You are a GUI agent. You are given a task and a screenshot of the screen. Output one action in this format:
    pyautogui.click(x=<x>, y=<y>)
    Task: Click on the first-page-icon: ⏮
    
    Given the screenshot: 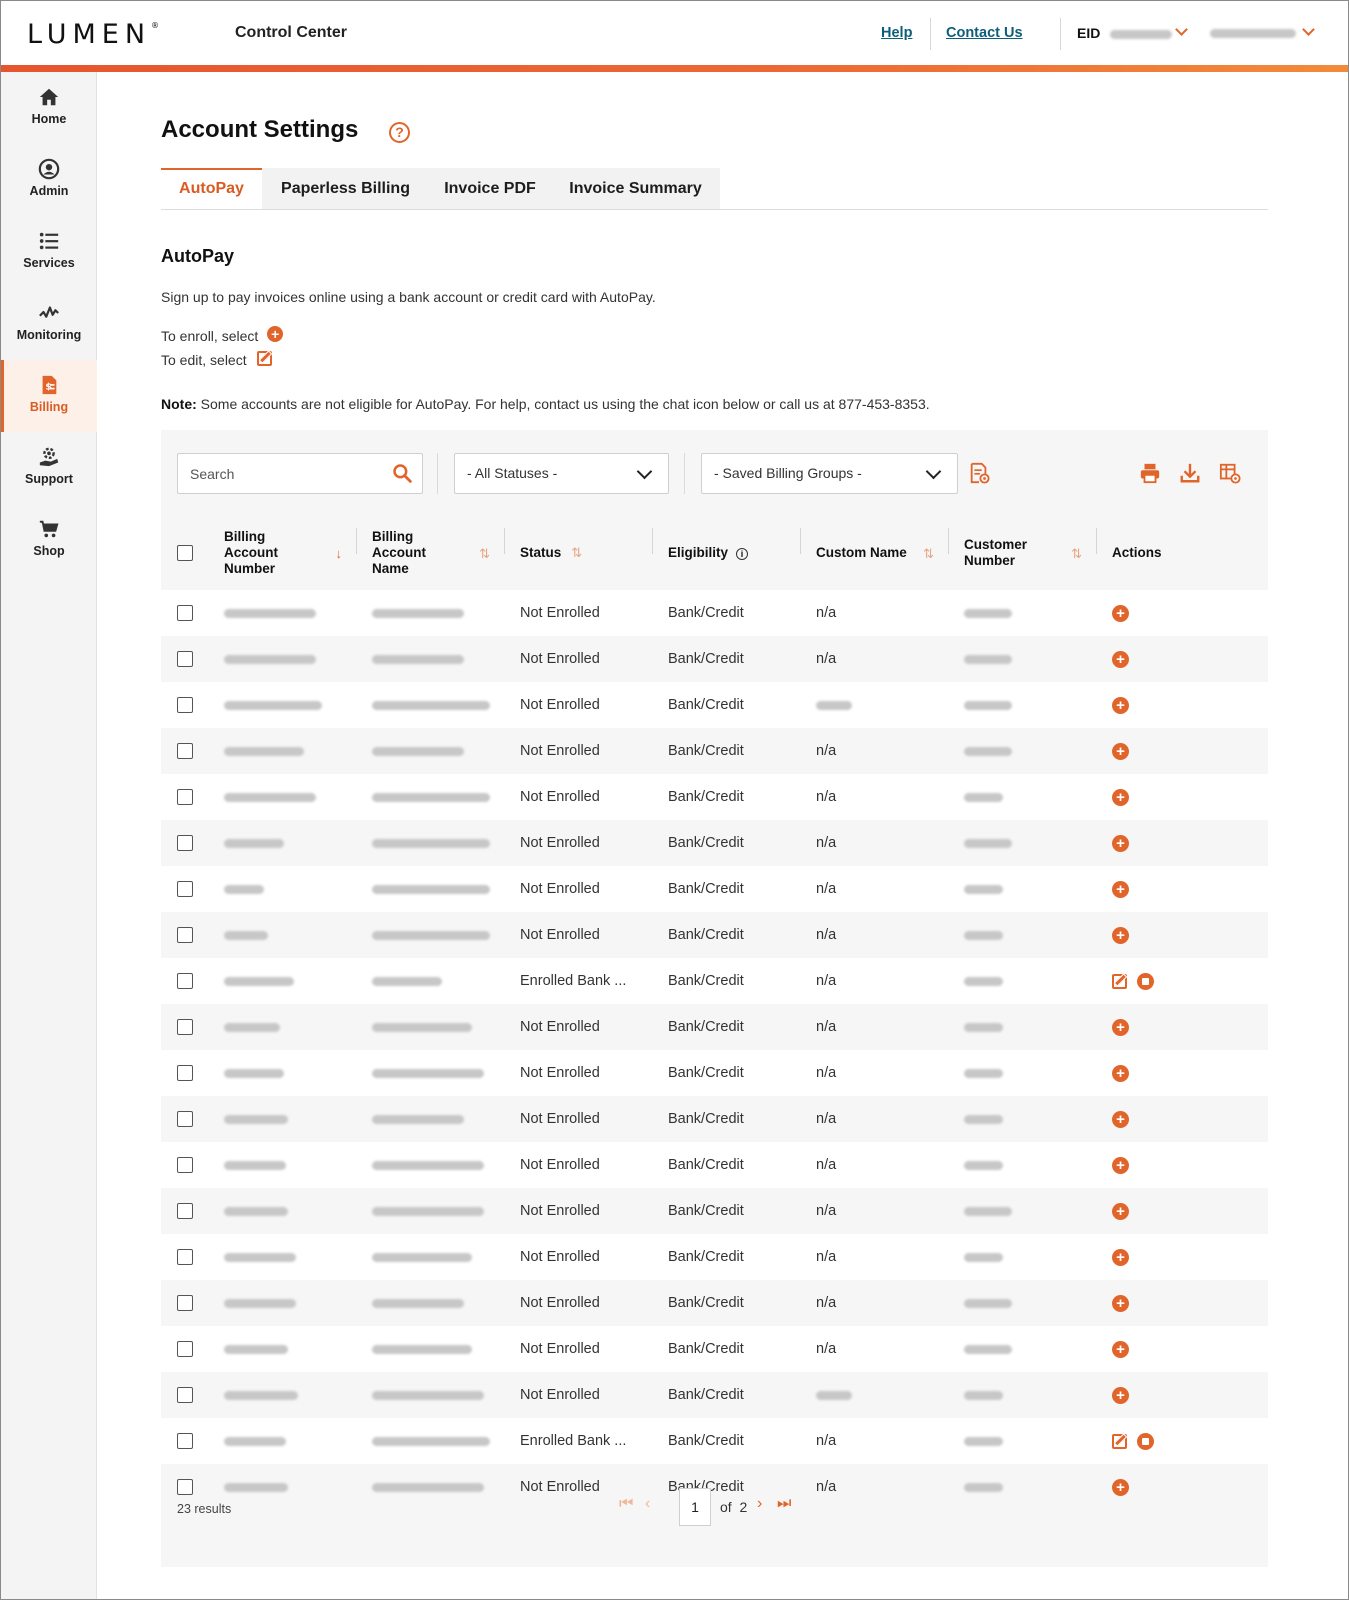 What is the action you would take?
    pyautogui.click(x=626, y=1504)
    